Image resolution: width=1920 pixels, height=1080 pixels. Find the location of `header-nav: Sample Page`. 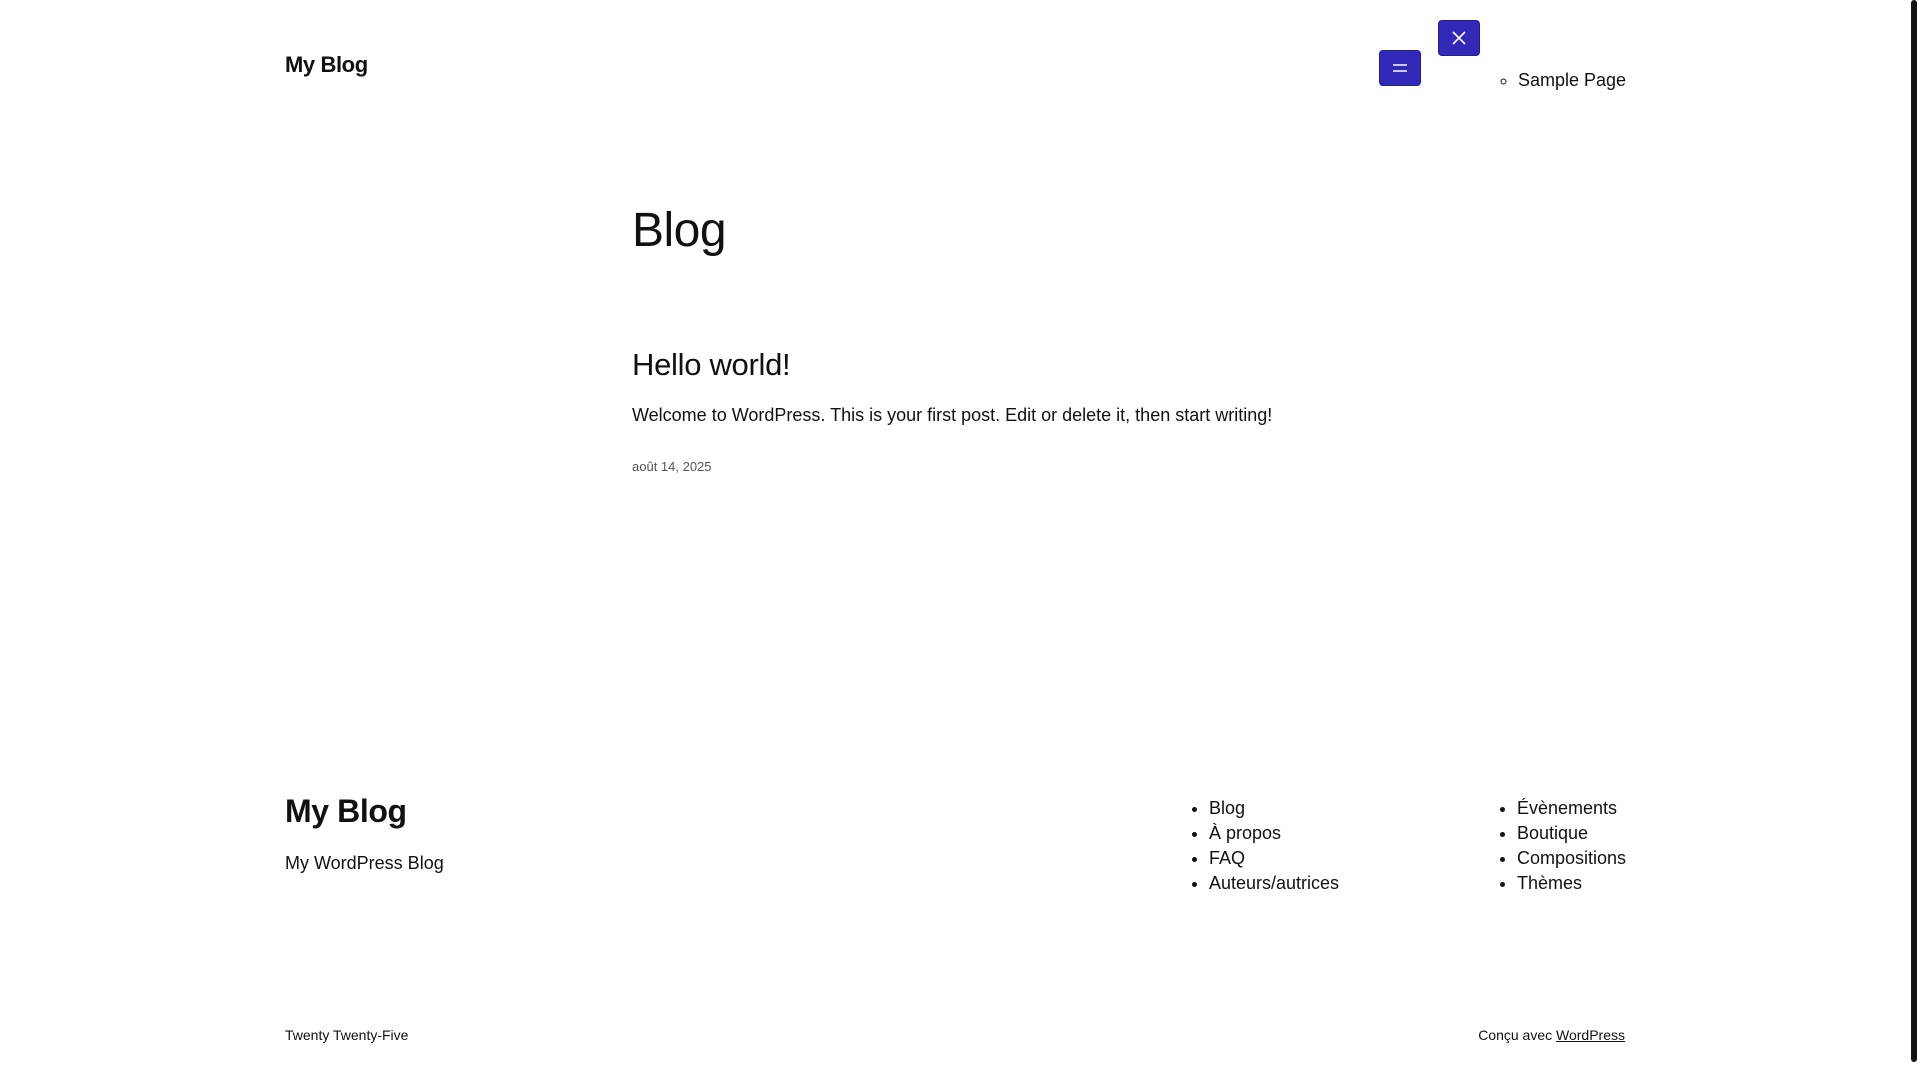

header-nav: Sample Page is located at coordinates (1563, 80).